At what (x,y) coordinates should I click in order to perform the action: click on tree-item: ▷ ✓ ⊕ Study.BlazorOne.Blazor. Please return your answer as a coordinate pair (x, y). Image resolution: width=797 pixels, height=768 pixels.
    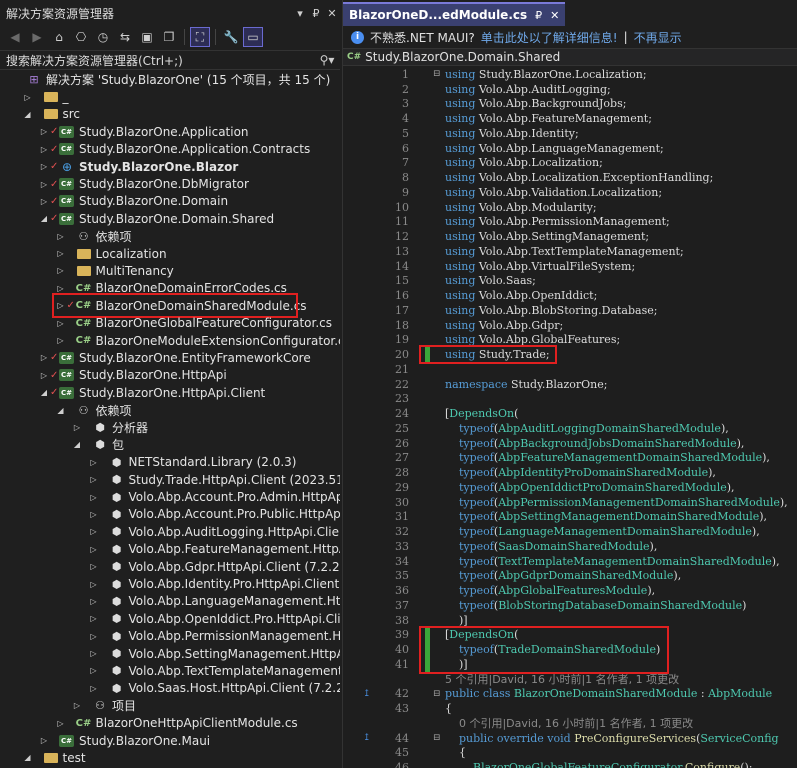
    Looking at the image, I should click on (170, 166).